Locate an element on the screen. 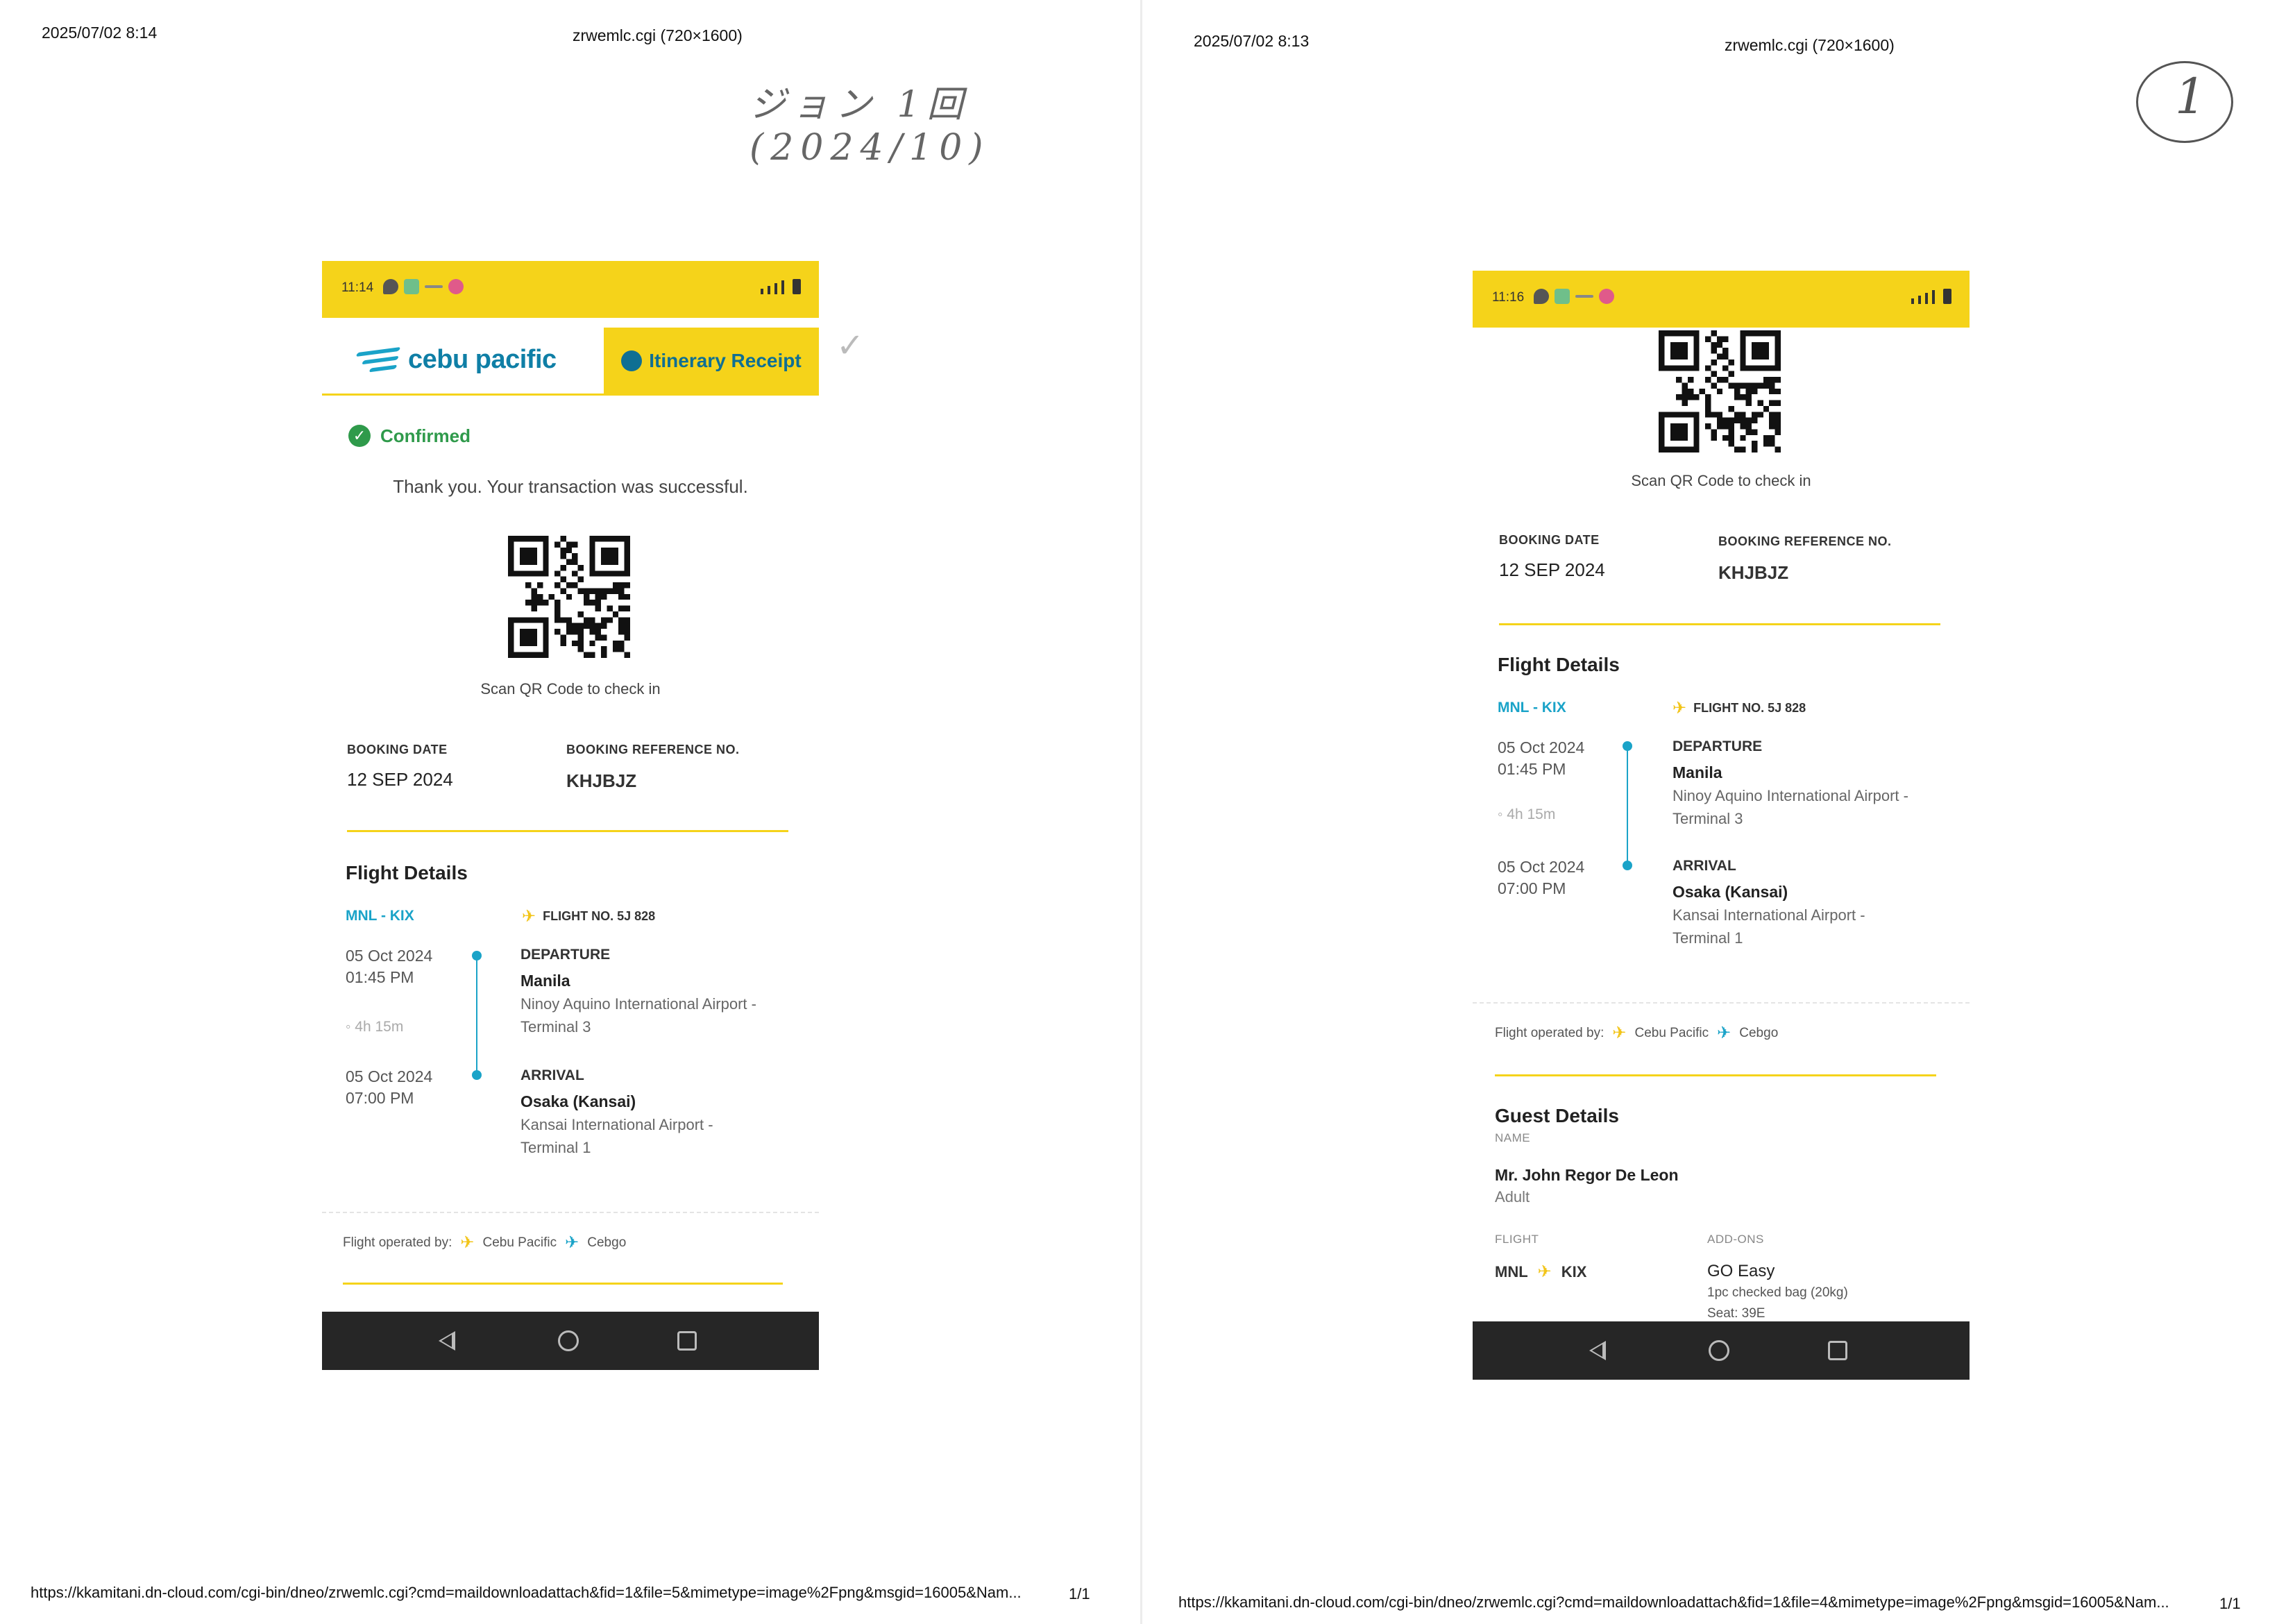 The image size is (2295, 1624). status-time: 11:16 is located at coordinates (1509, 297).